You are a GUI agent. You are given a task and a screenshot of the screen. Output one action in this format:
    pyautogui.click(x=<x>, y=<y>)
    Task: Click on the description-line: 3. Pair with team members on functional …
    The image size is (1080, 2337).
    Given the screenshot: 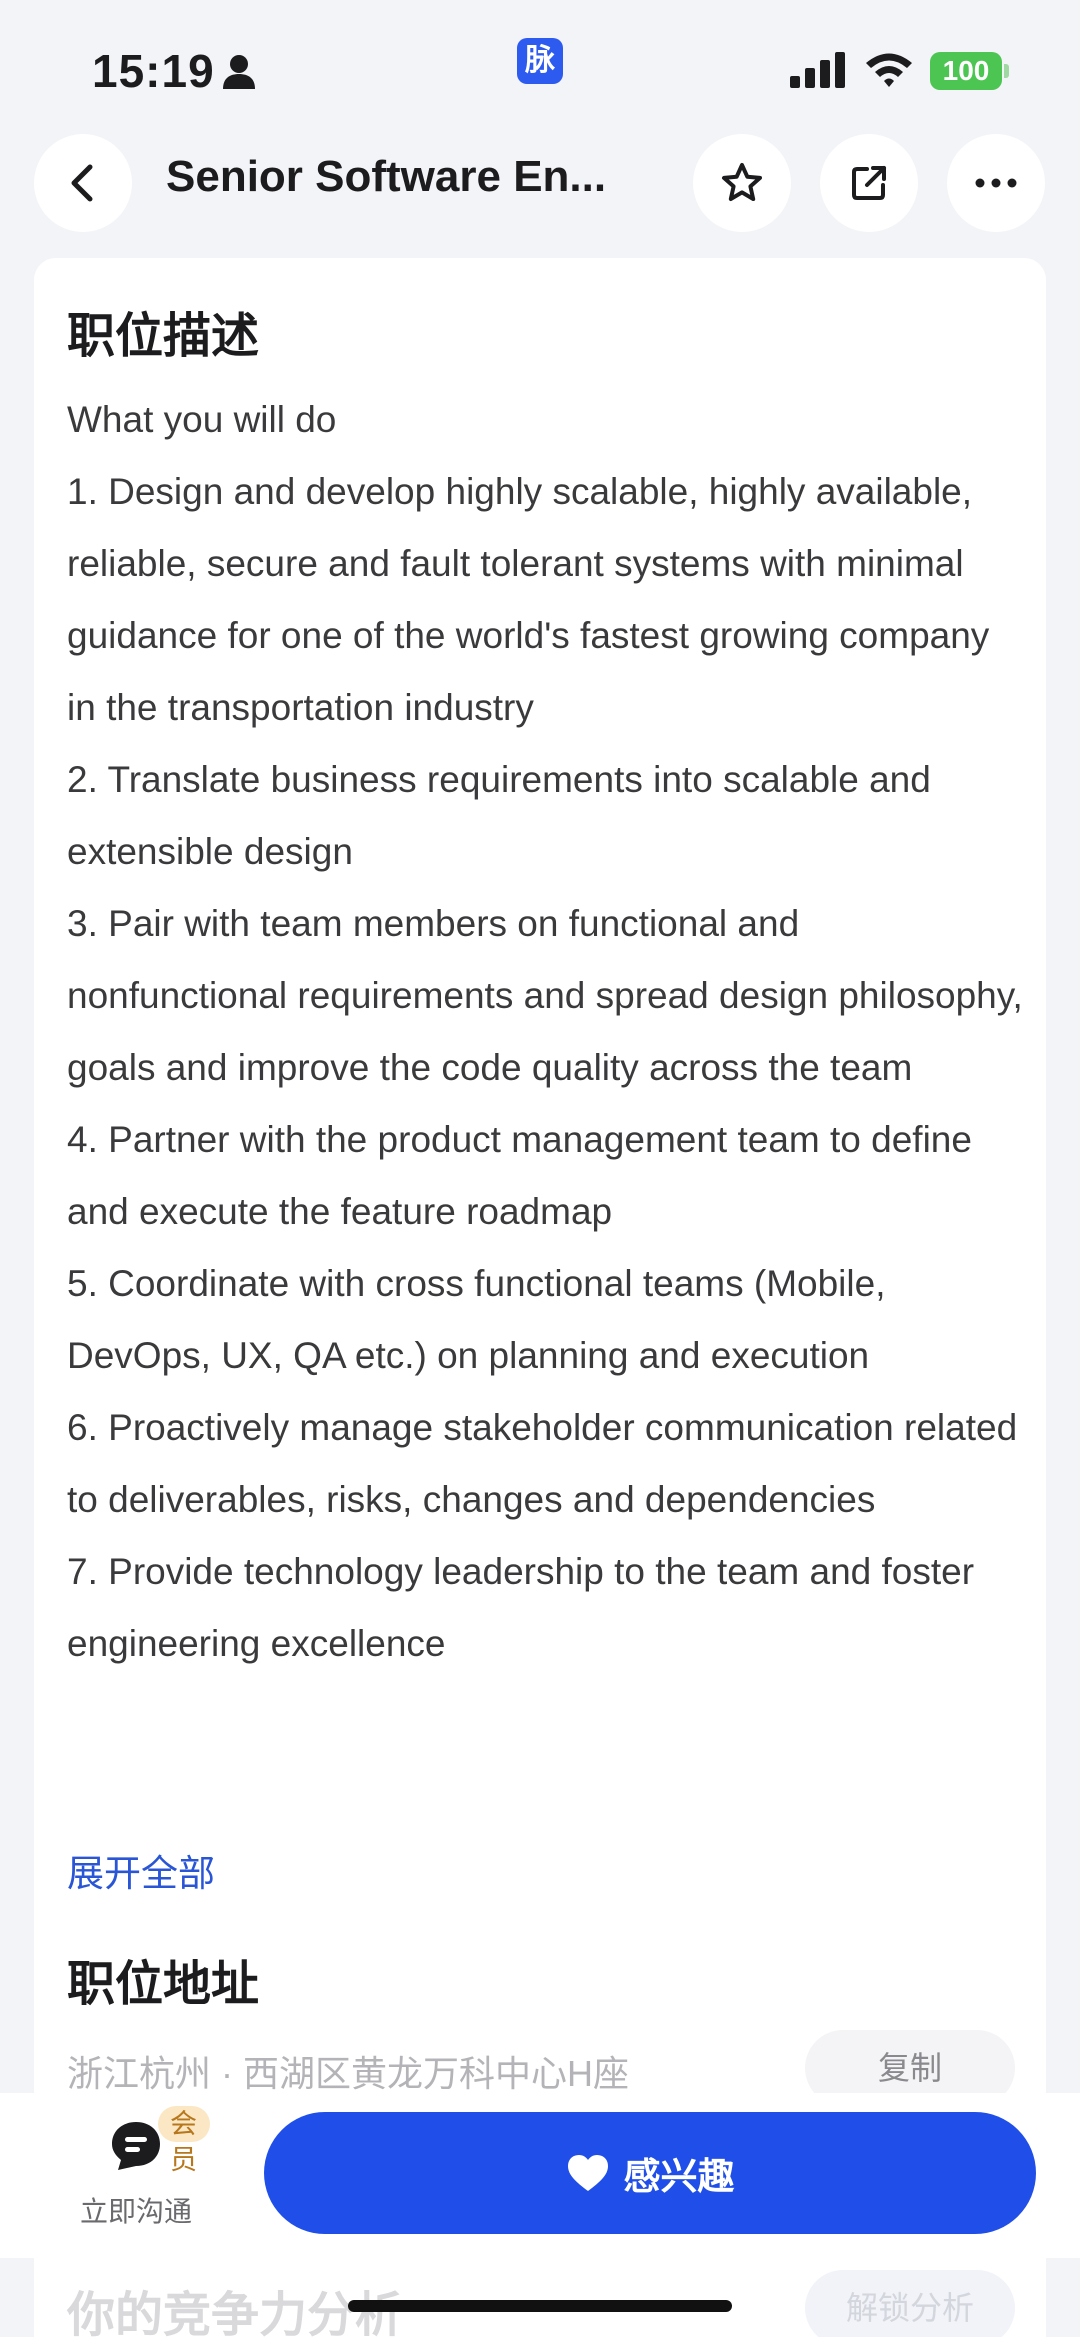 What is the action you would take?
    pyautogui.click(x=545, y=995)
    